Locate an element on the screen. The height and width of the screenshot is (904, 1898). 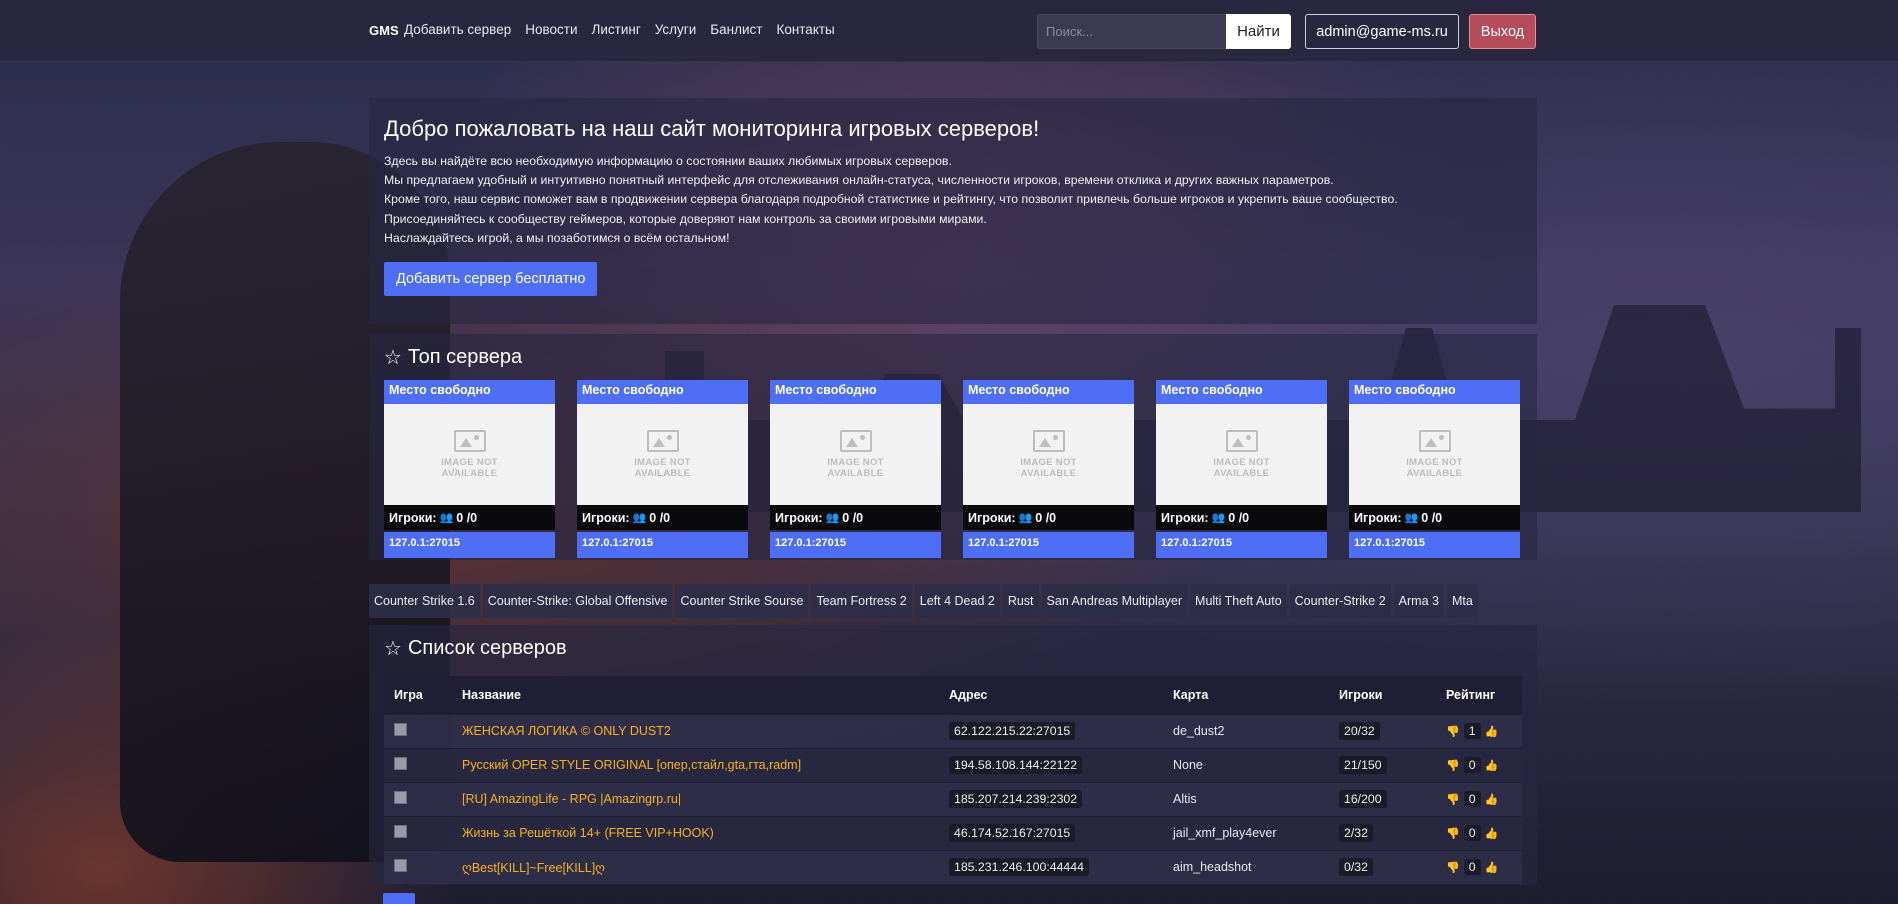
user-account-button: admin@game-ms.ru is located at coordinates (1382, 31).